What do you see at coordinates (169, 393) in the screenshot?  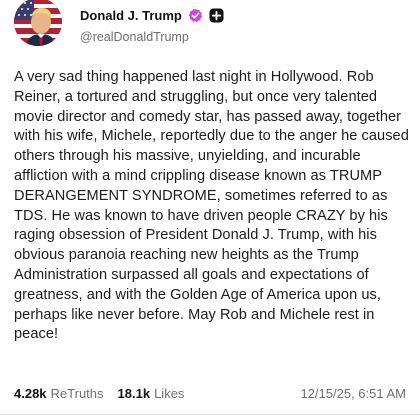 I see `likes-label: Likes` at bounding box center [169, 393].